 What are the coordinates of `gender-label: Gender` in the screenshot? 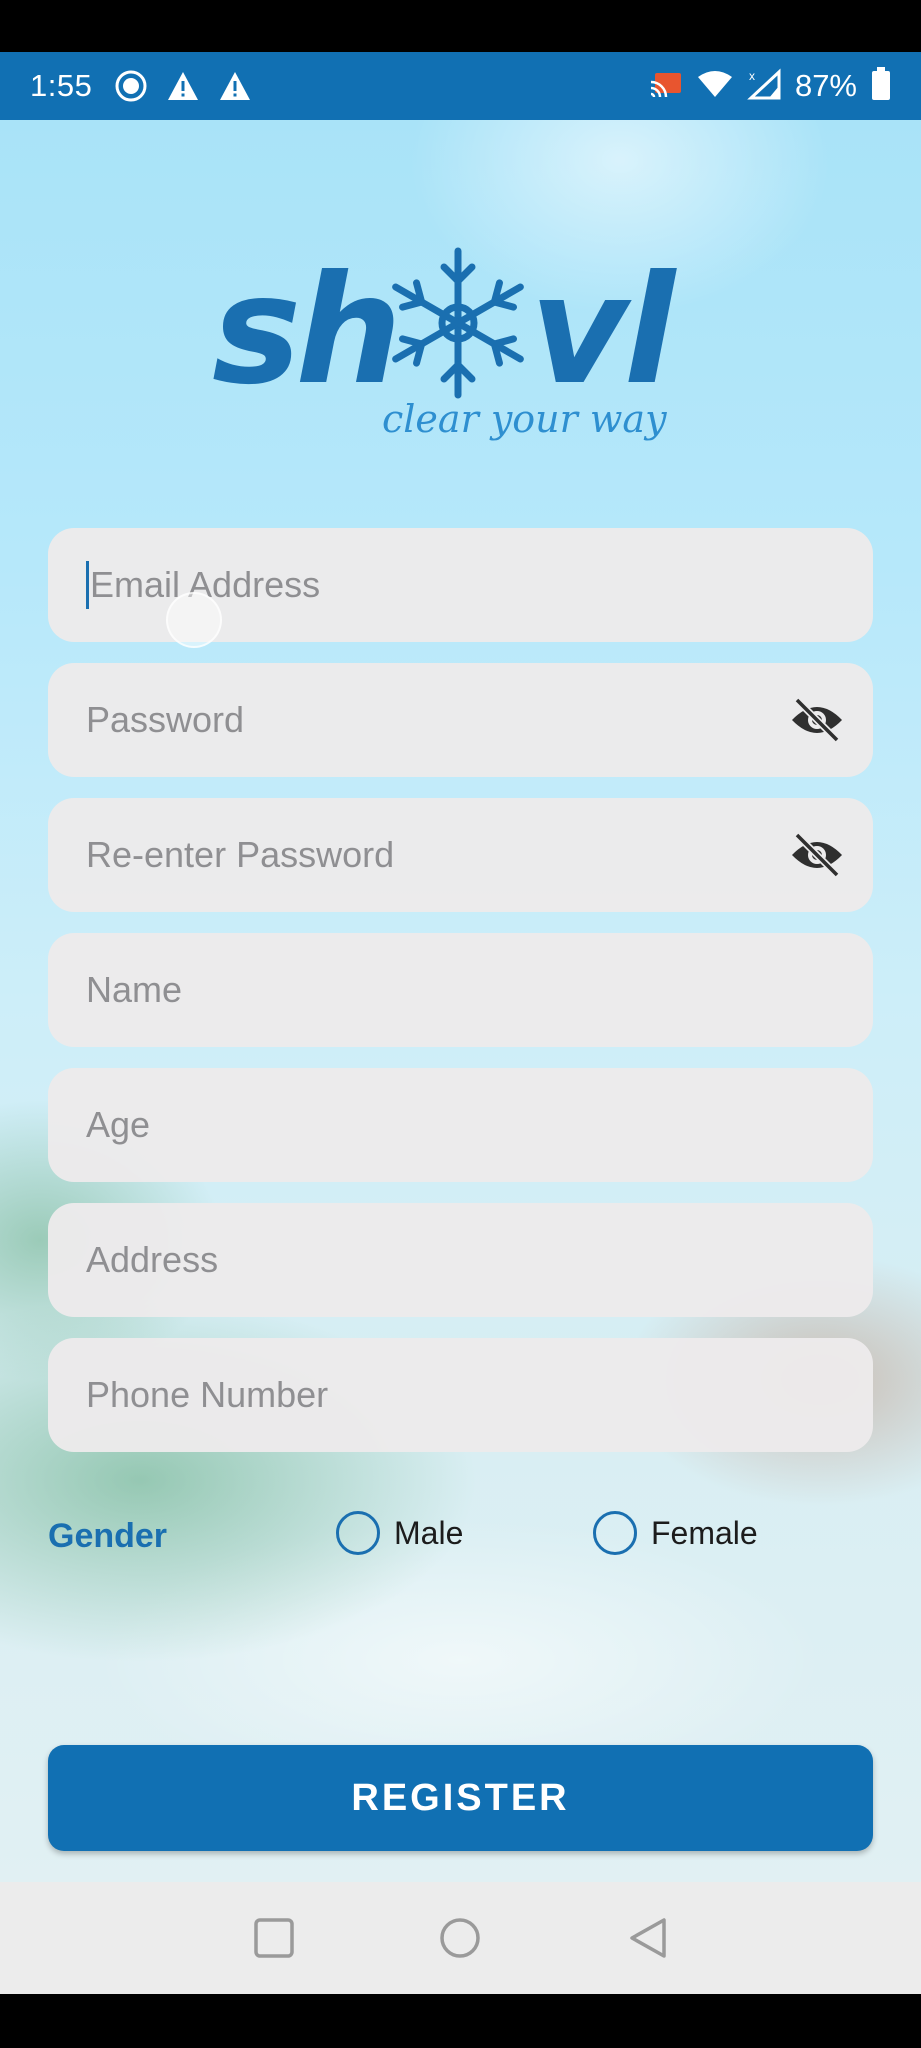 It's located at (108, 1536).